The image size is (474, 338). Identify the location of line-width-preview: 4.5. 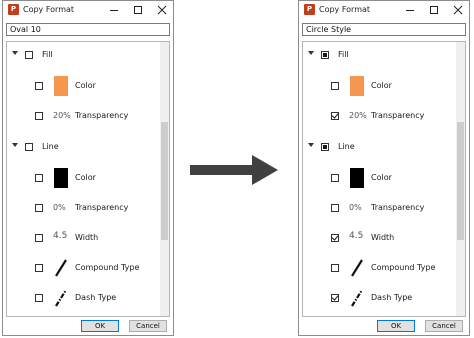
(357, 238).